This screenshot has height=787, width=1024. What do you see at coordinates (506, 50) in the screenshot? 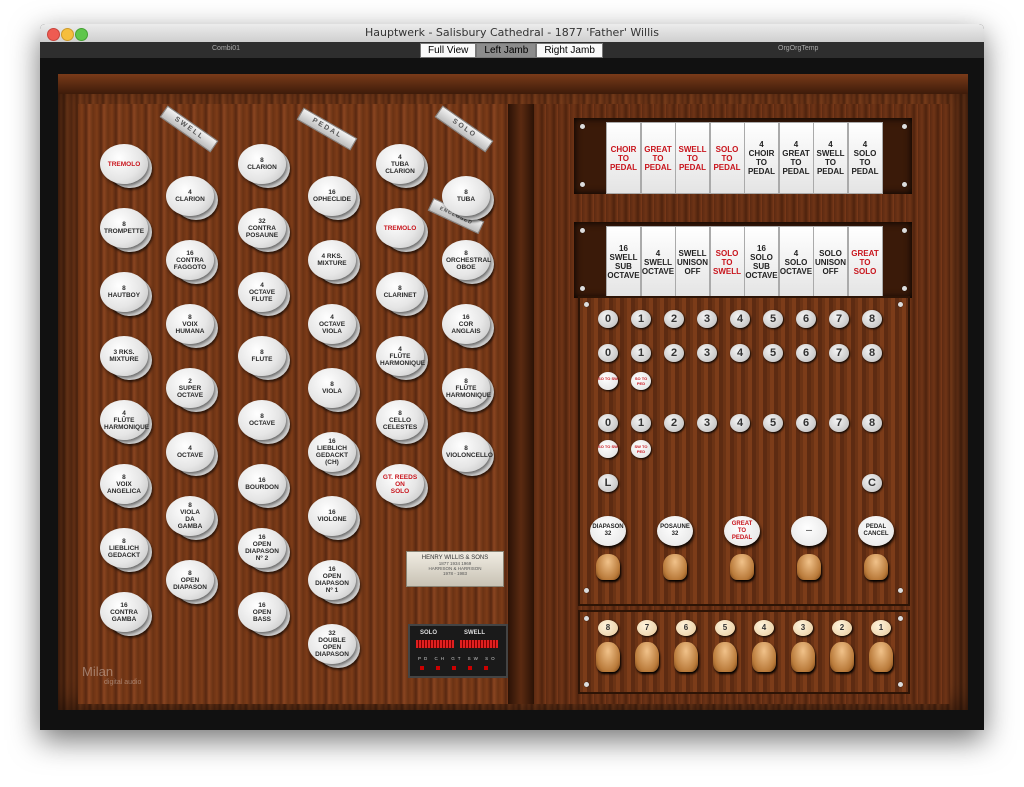
I see `tab-left-jamb: Left Jamb` at bounding box center [506, 50].